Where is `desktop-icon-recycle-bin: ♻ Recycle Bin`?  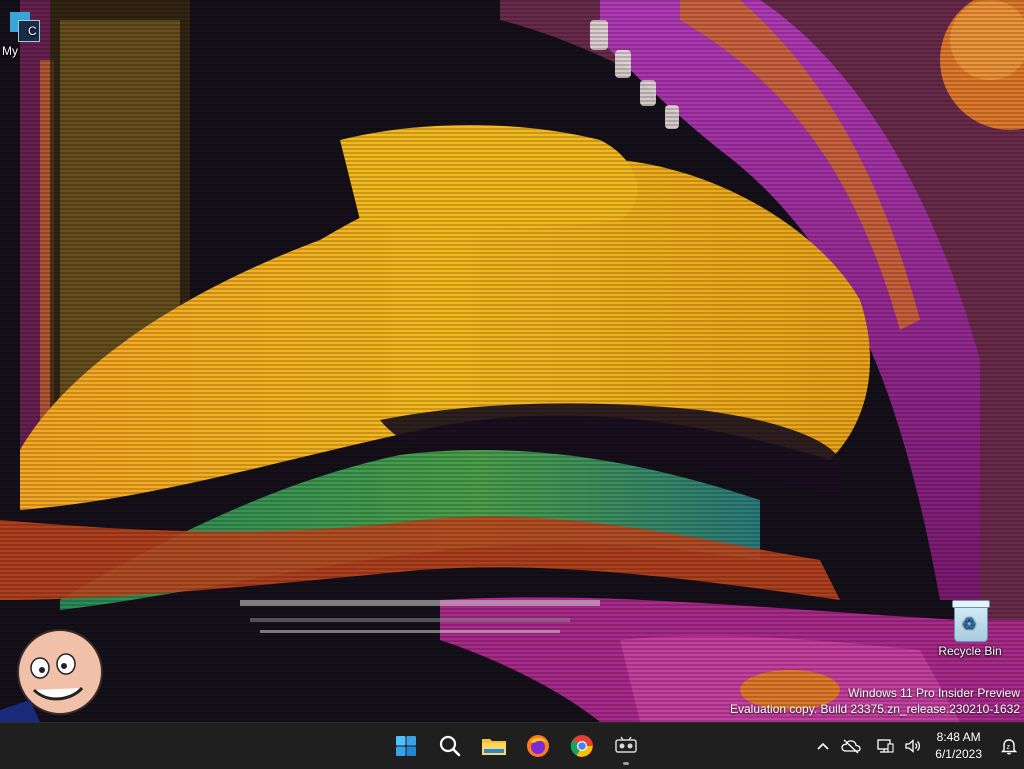
desktop-icon-recycle-bin: ♻ Recycle Bin is located at coordinates (970, 628).